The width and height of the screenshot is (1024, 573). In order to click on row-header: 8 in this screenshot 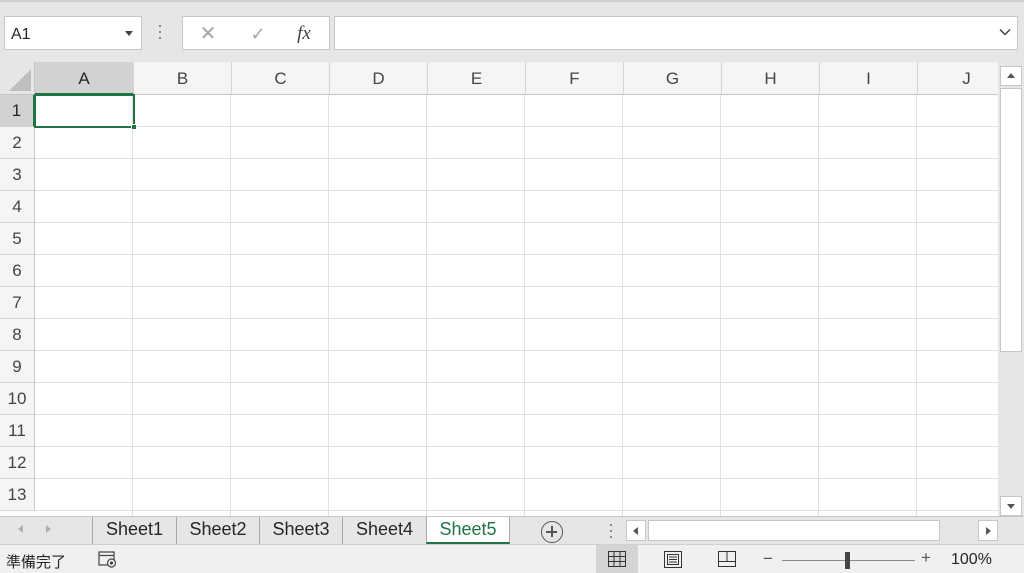, I will do `click(17, 335)`.